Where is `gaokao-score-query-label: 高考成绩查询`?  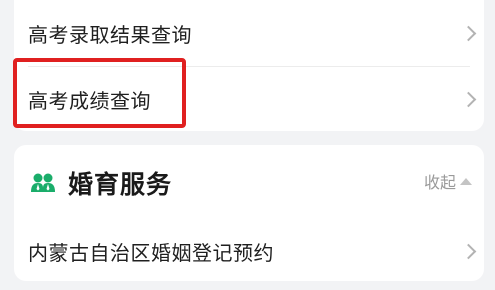 gaokao-score-query-label: 高考成绩查询 is located at coordinates (89, 100).